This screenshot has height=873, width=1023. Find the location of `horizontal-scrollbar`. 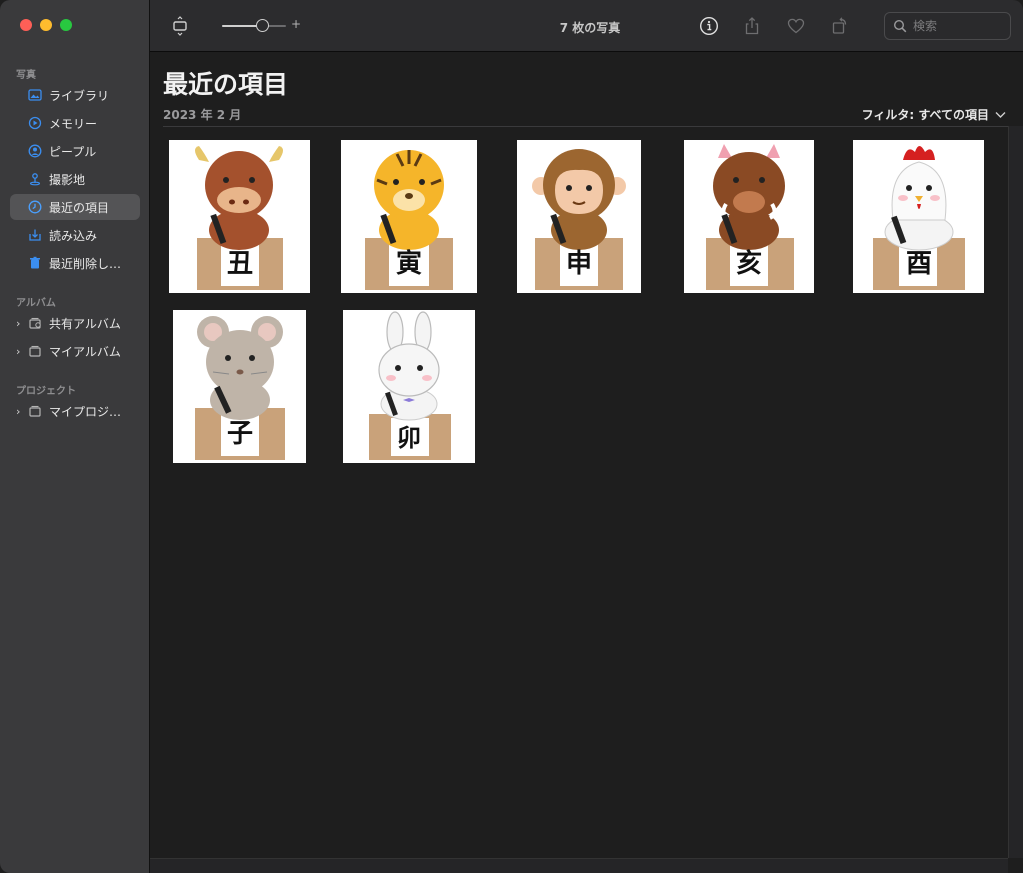

horizontal-scrollbar is located at coordinates (579, 865).